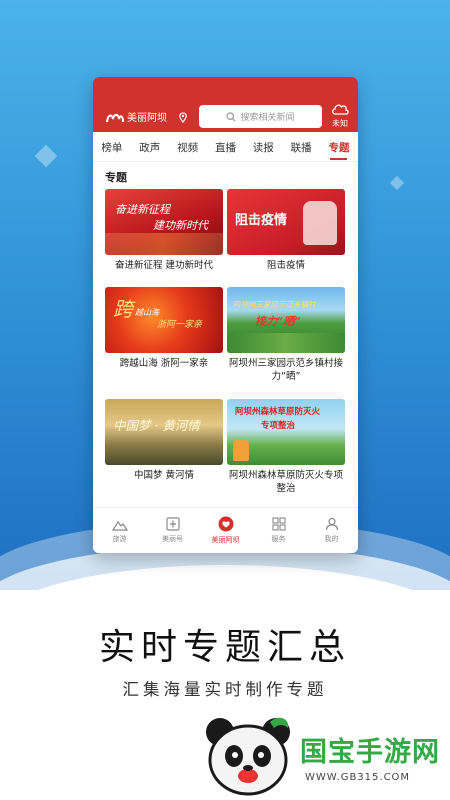  I want to click on topic-card: 阻击疫情 阻击疫情, so click(286, 230).